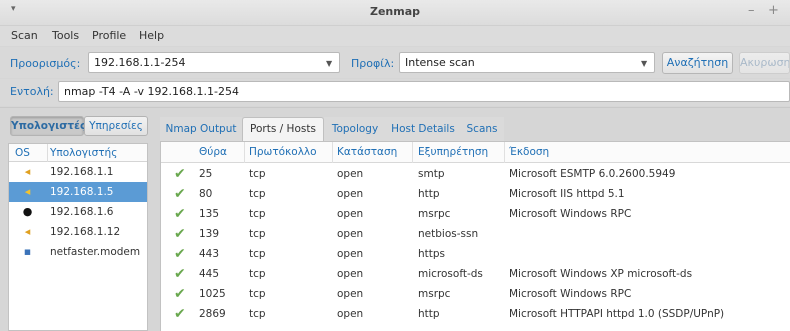 This screenshot has width=790, height=331. Describe the element at coordinates (601, 274) in the screenshot. I see `version-cell: Microsoft Windows XP microsoft-ds` at that location.